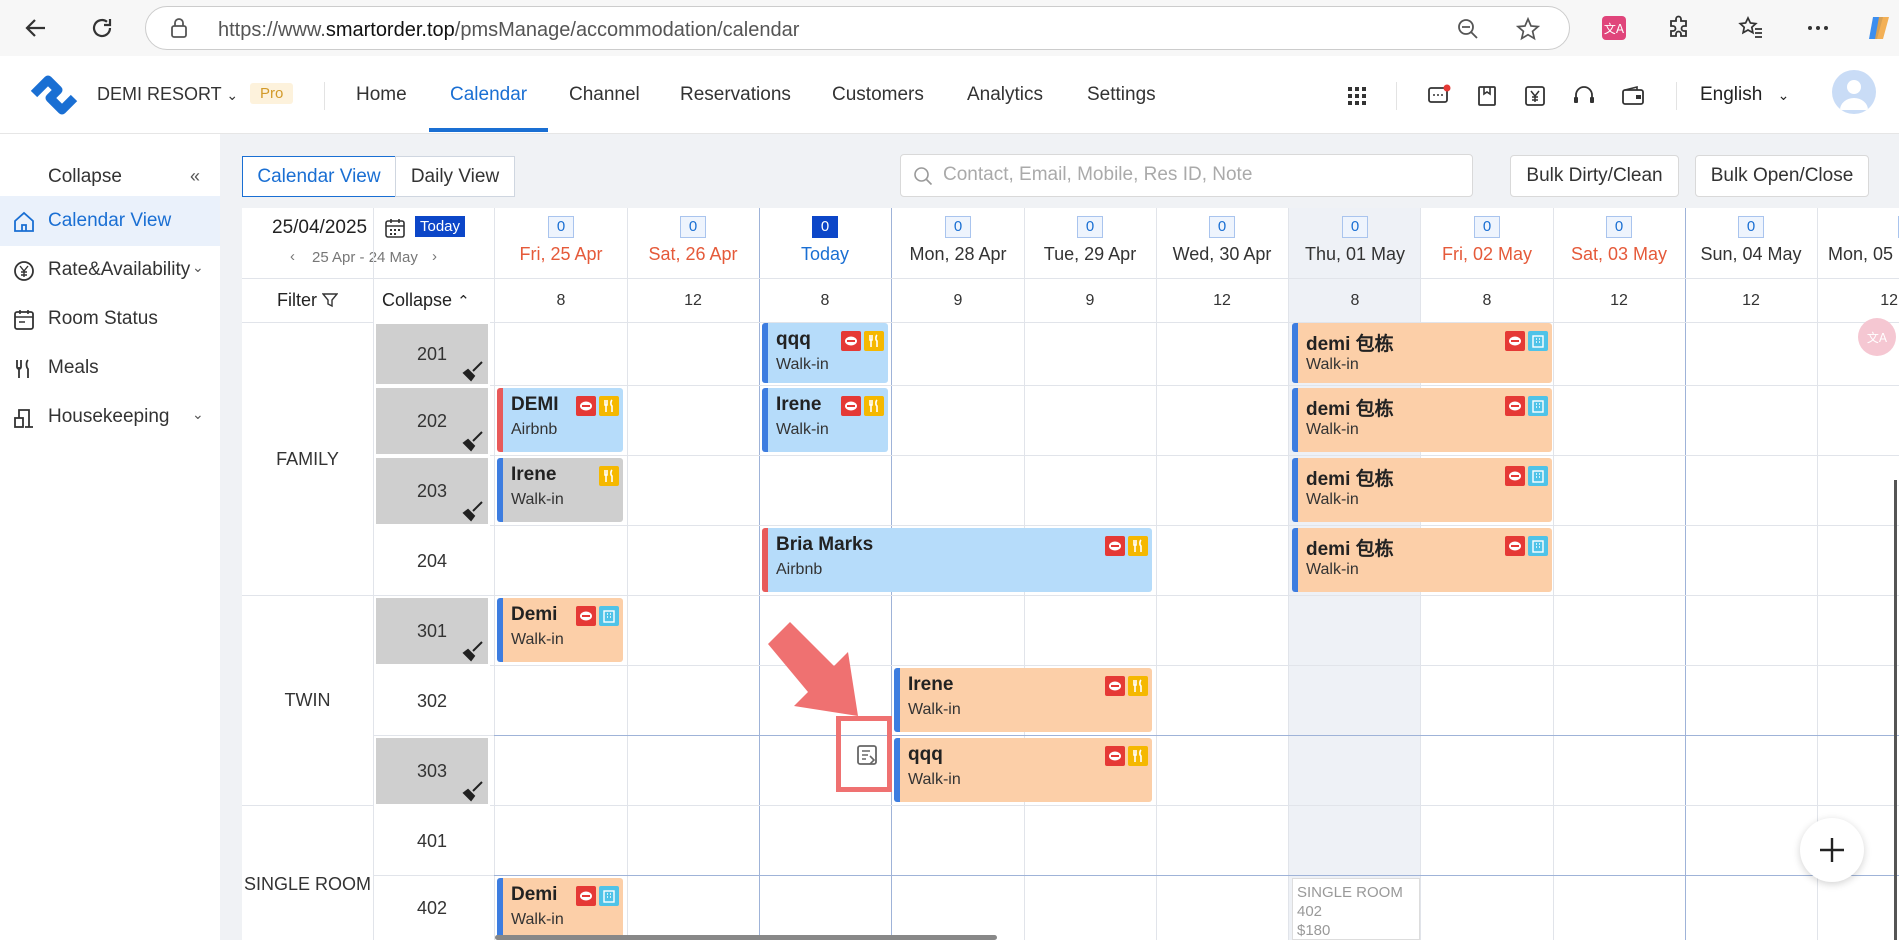  I want to click on reservation-block: Bria Marks Airbnb, so click(957, 560).